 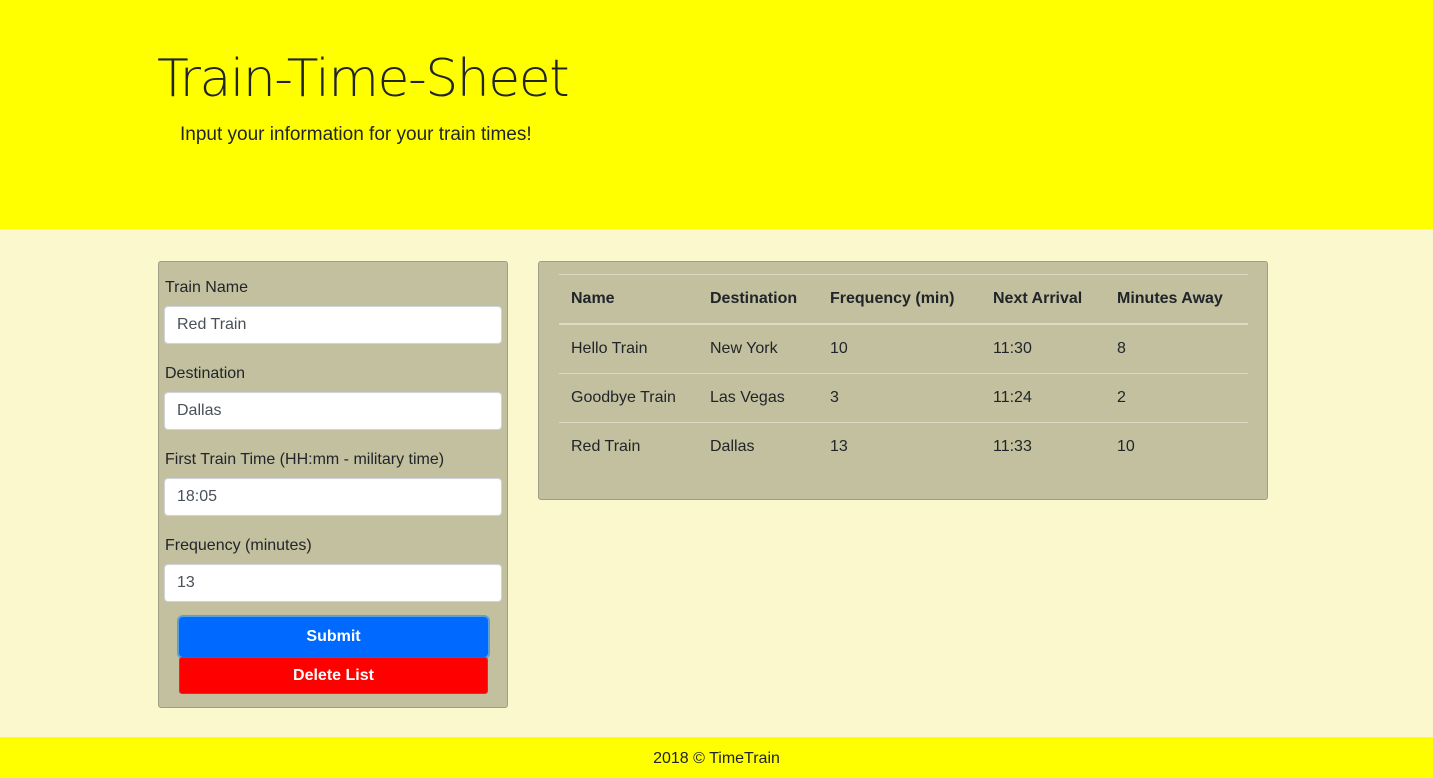 What do you see at coordinates (333, 637) in the screenshot?
I see `submit-button: Submit` at bounding box center [333, 637].